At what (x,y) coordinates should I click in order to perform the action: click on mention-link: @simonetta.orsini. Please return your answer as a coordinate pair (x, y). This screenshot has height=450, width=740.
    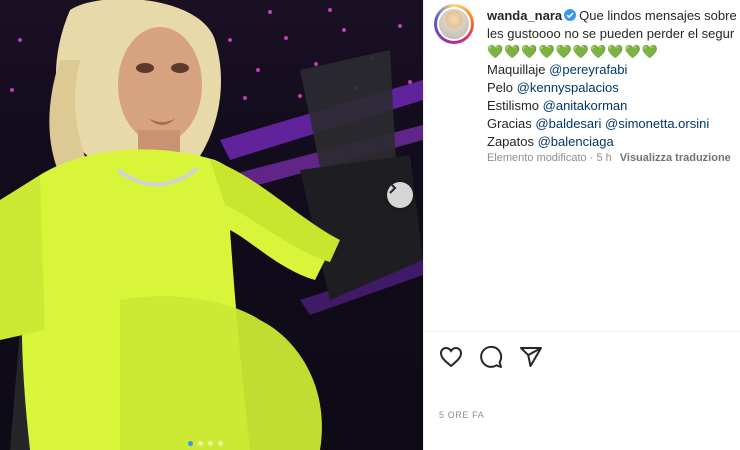
    Looking at the image, I should click on (657, 123).